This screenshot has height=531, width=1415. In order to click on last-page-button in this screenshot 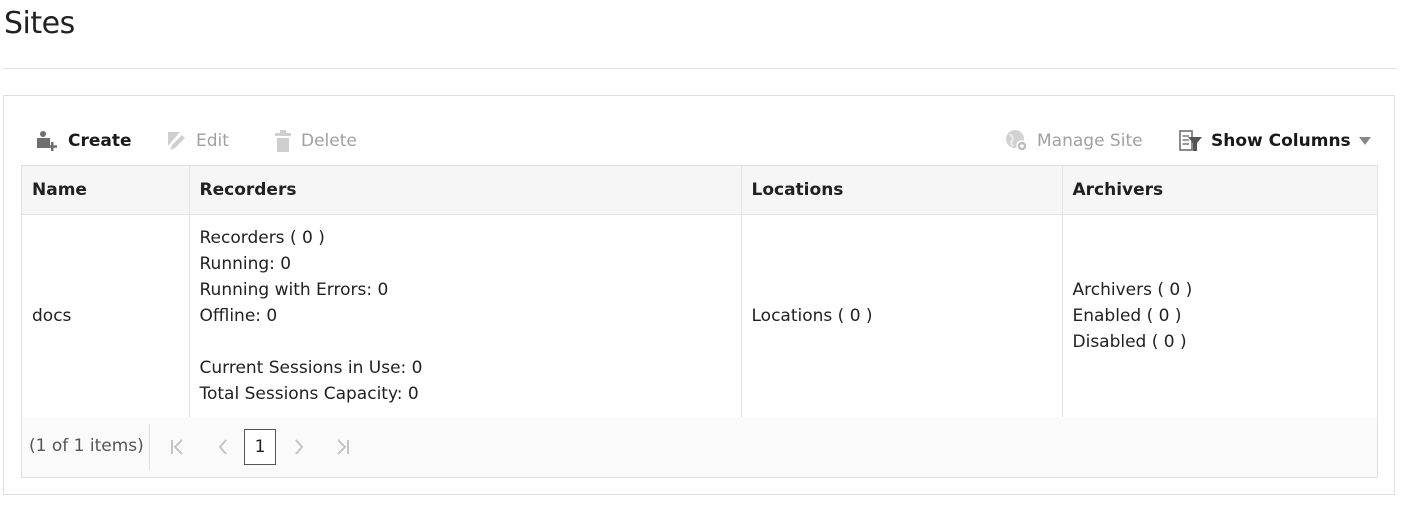, I will do `click(343, 447)`.